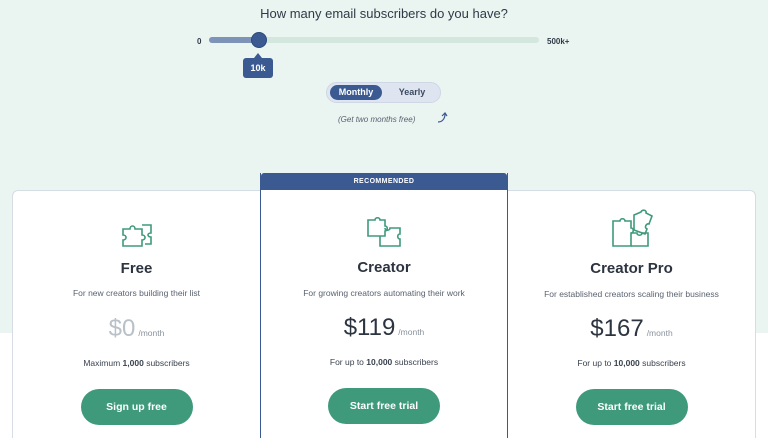  I want to click on plan-price: $0/month, so click(136, 329).